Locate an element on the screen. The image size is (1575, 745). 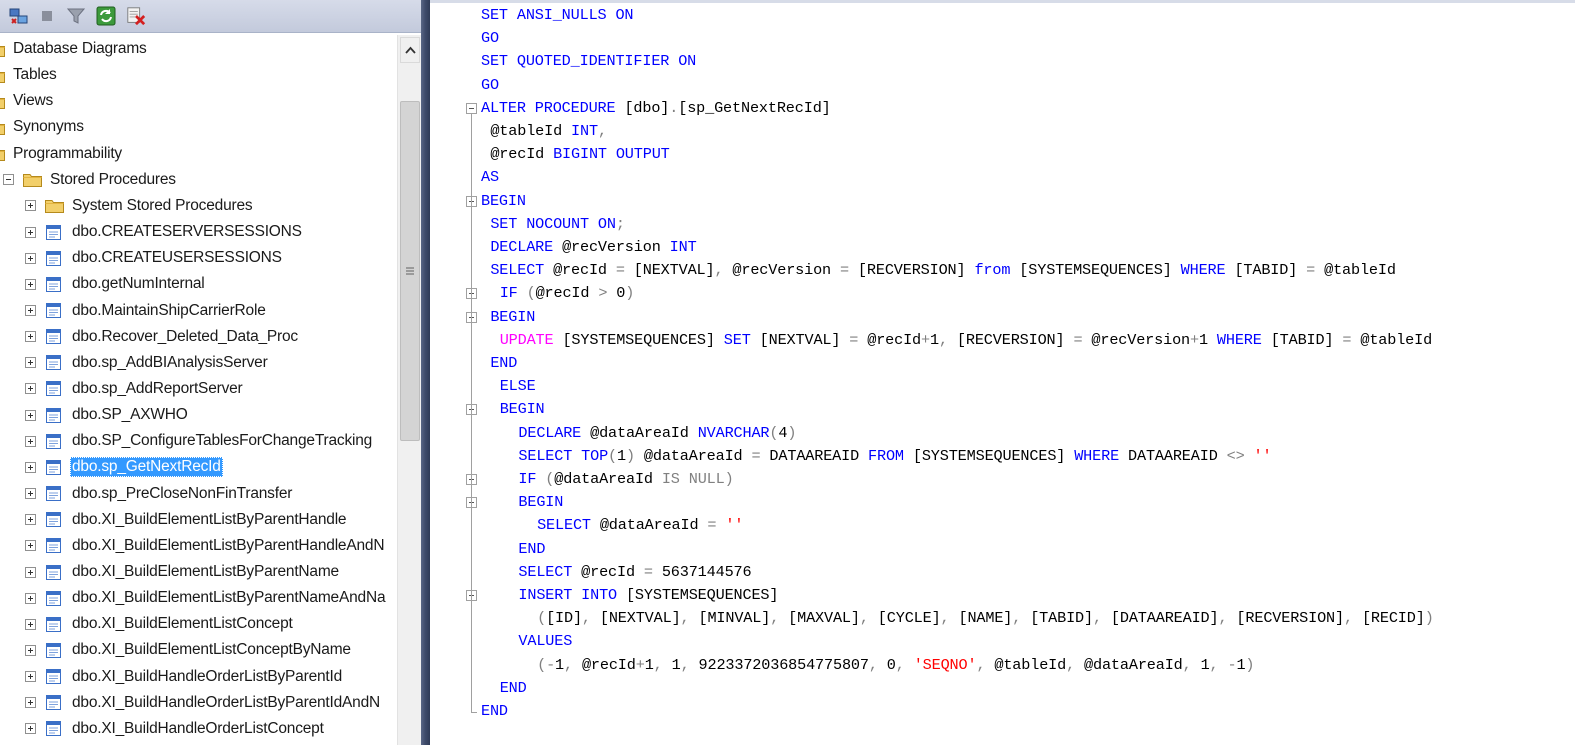
tree-node-dbo-sp-getnextrecid: dbo.sp_GetNextRecId is located at coordinates (124, 467).